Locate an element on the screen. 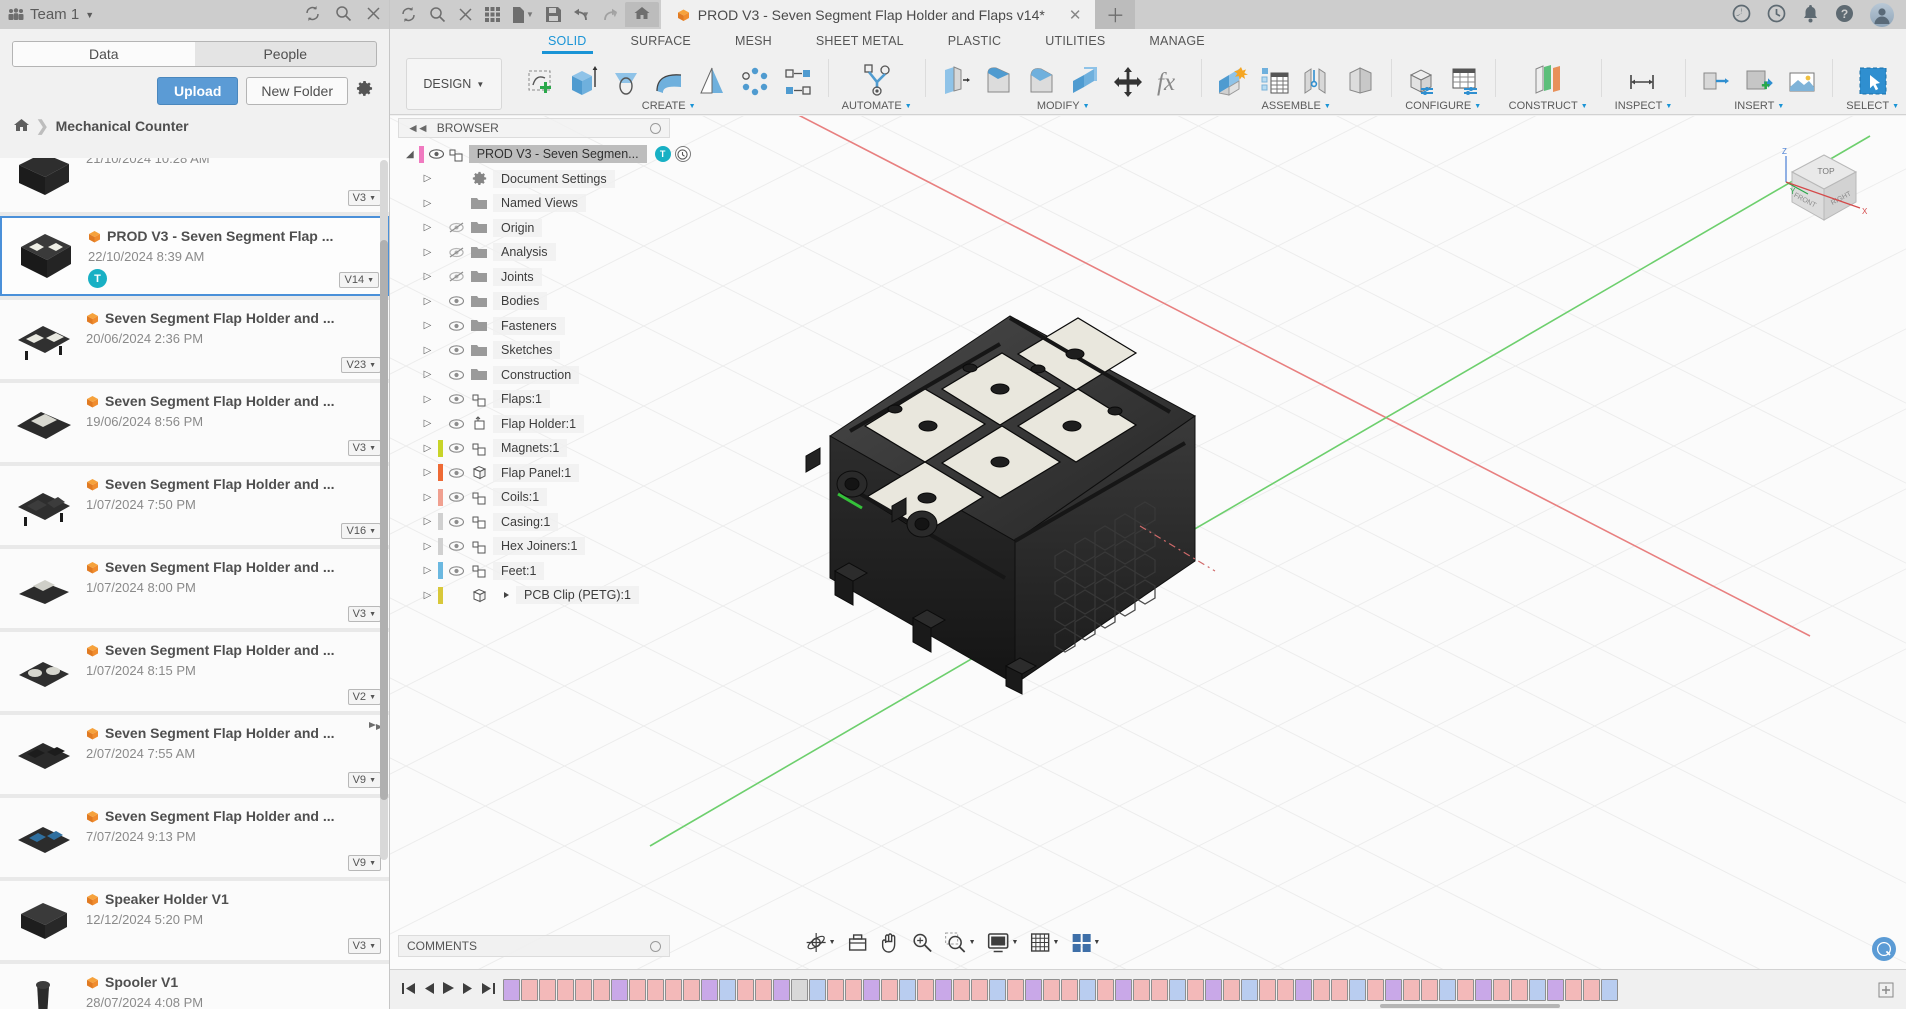 Image resolution: width=1906 pixels, height=1009 pixels. tab-utilities: UTILITIES is located at coordinates (1075, 40).